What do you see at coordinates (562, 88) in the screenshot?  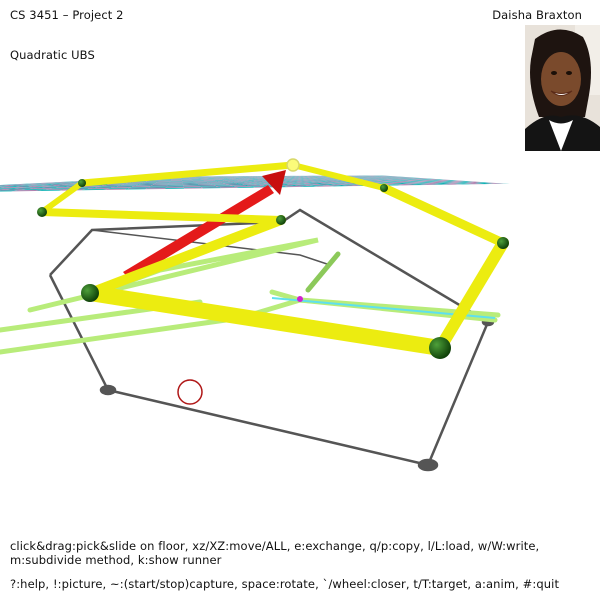 I see `author-photo` at bounding box center [562, 88].